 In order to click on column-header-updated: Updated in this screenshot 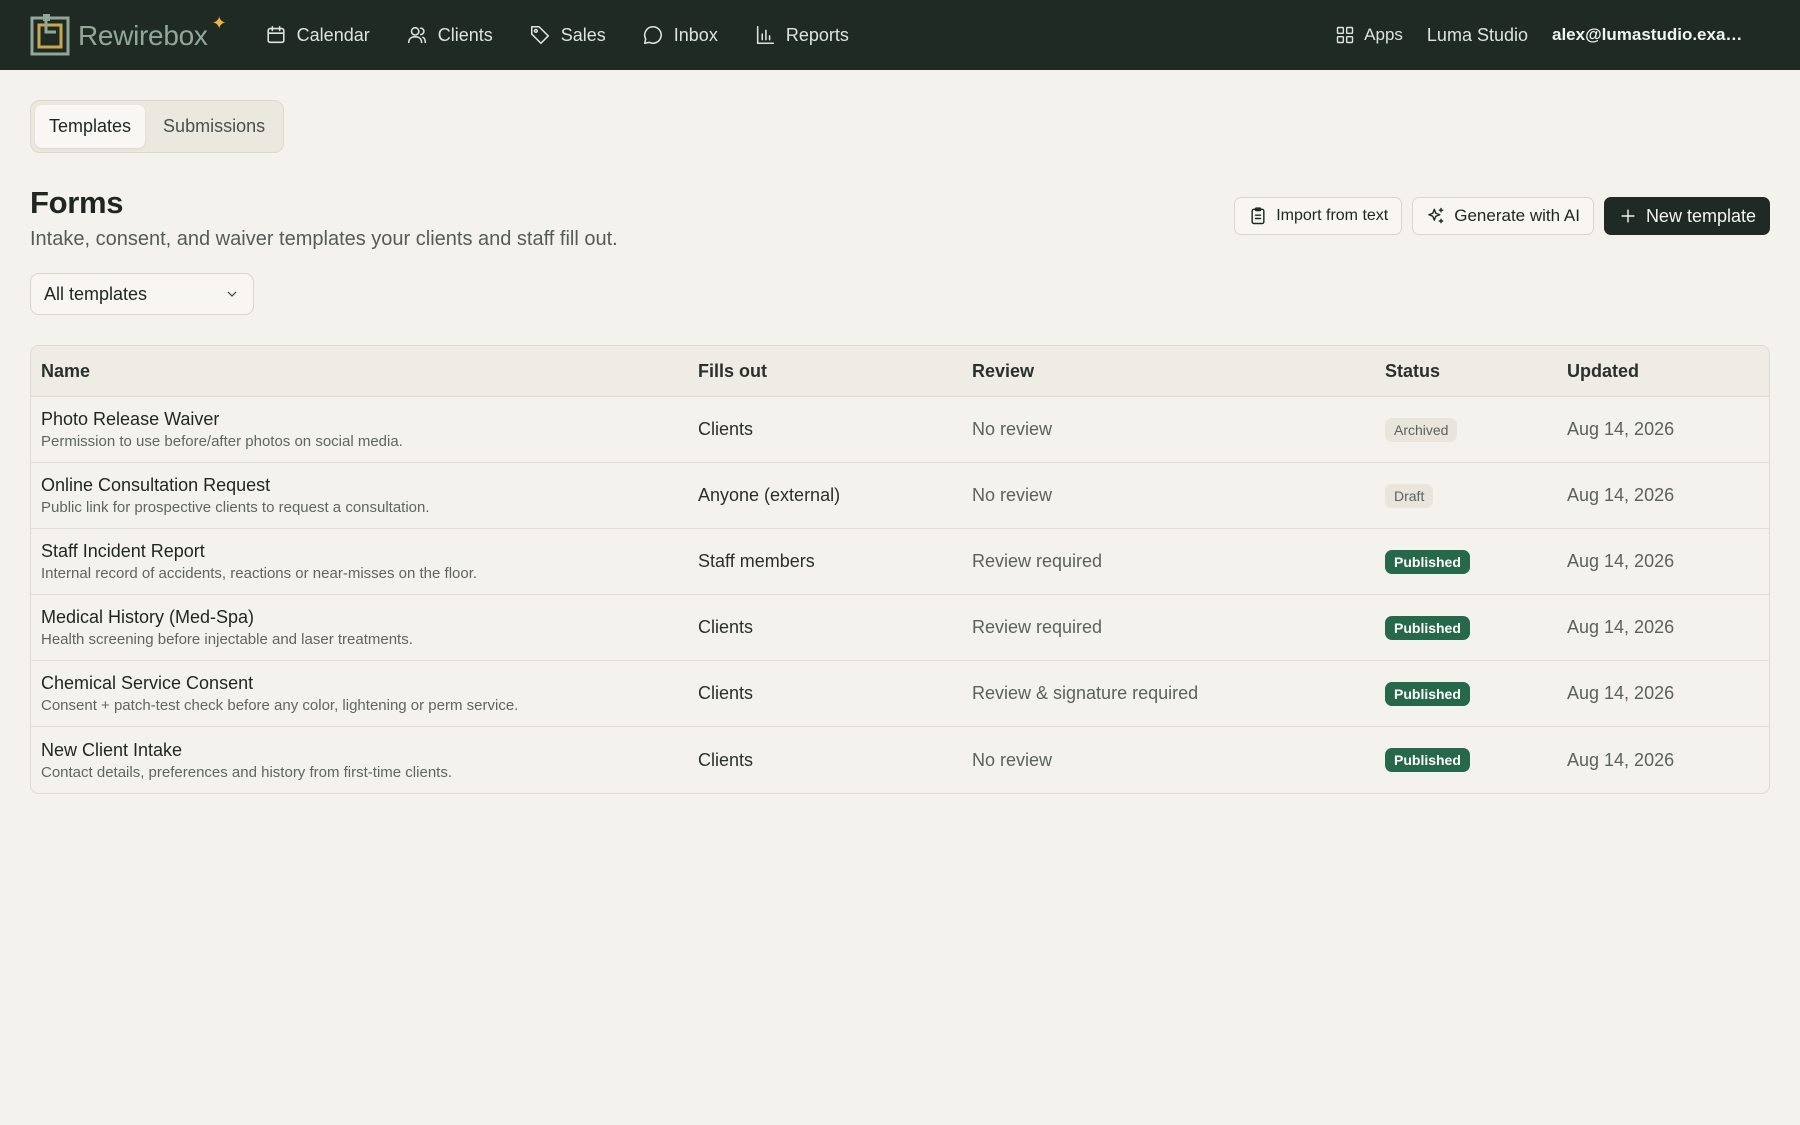, I will do `click(1663, 371)`.